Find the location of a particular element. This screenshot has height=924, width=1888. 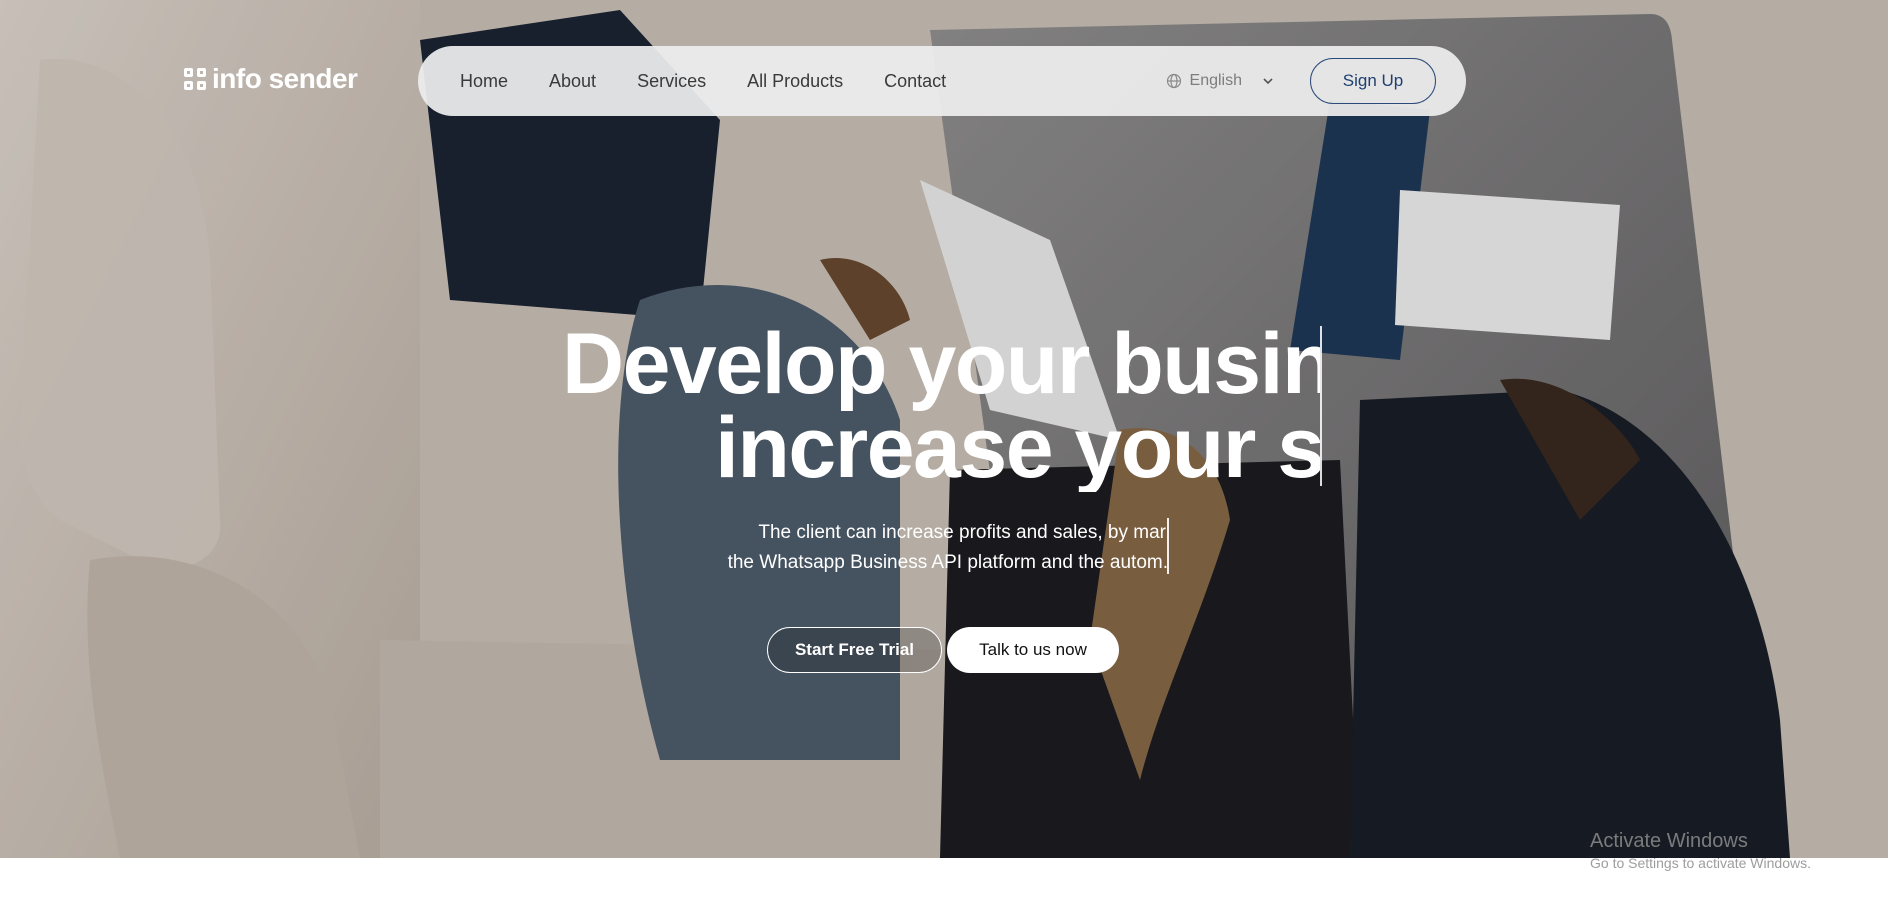

sign-up-button: Sign Up is located at coordinates (1373, 81).